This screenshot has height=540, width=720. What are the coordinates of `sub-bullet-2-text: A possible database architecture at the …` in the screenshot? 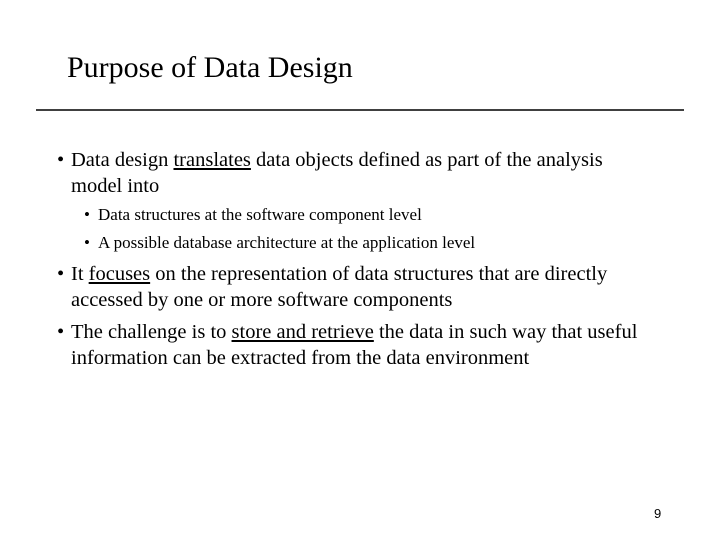 It's located at (287, 242).